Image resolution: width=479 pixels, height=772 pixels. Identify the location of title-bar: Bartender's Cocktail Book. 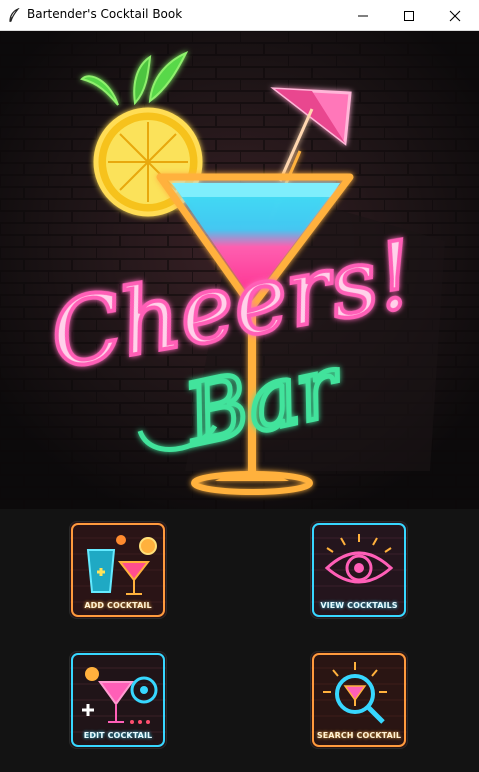
(239, 15).